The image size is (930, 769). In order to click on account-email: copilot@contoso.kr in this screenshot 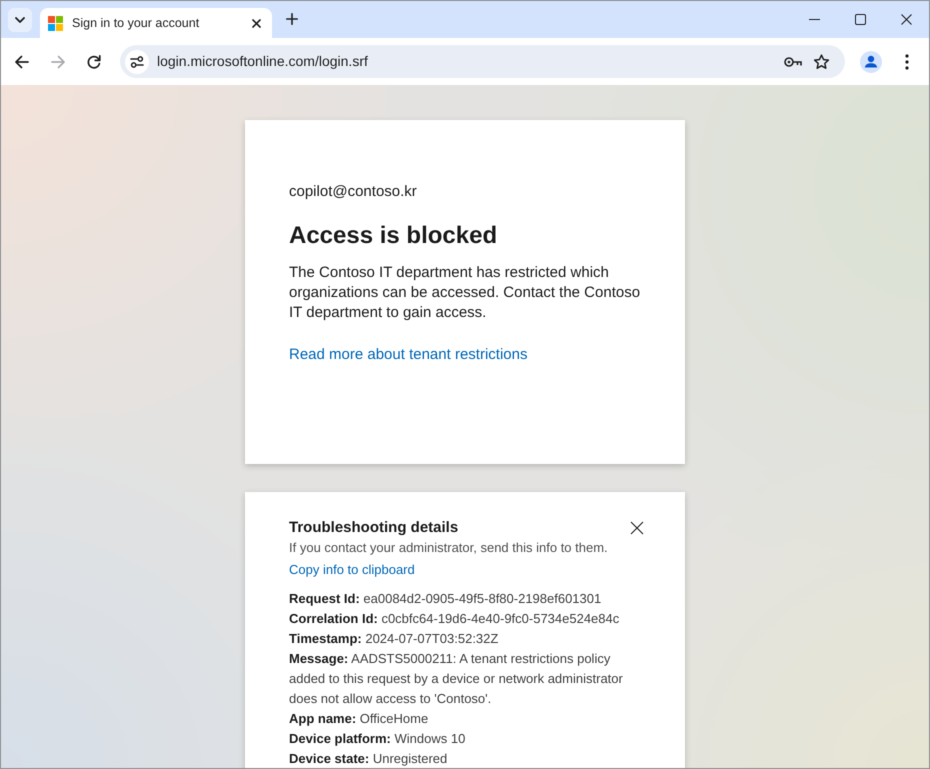, I will do `click(353, 192)`.